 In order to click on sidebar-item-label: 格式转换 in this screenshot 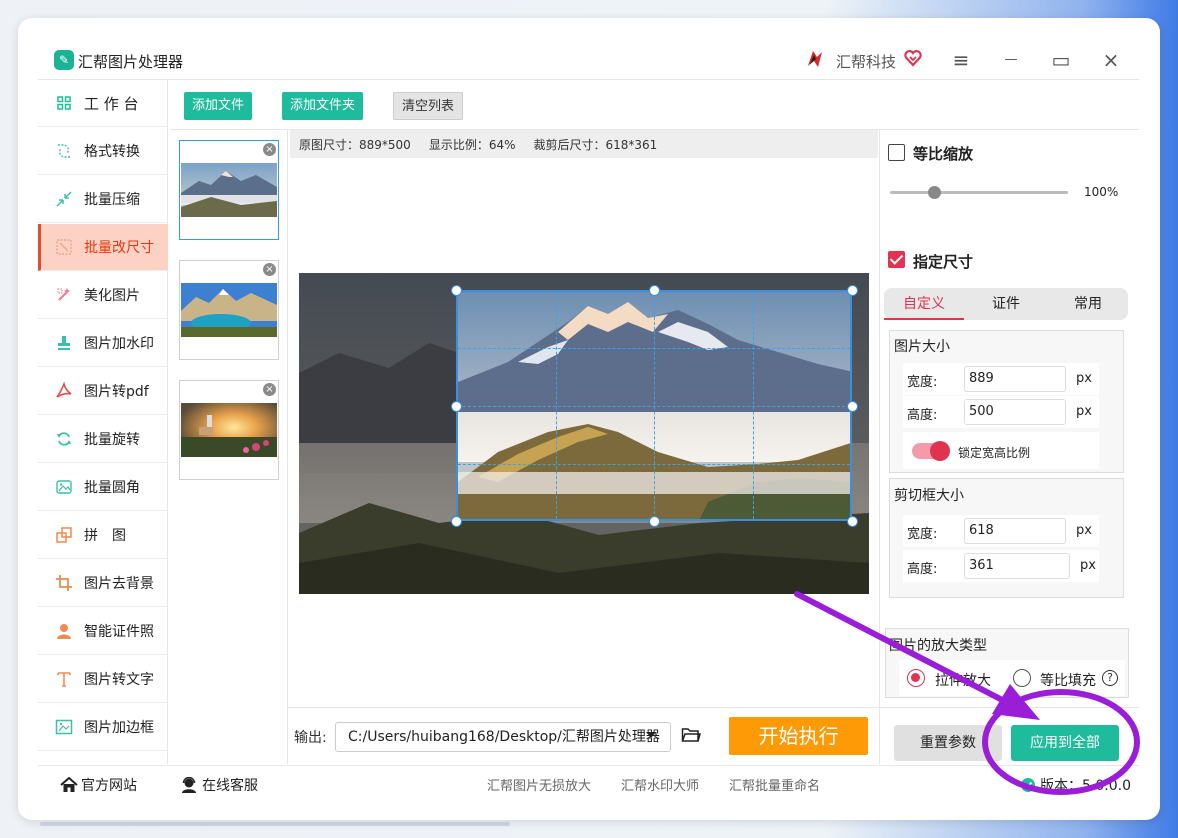, I will do `click(112, 152)`.